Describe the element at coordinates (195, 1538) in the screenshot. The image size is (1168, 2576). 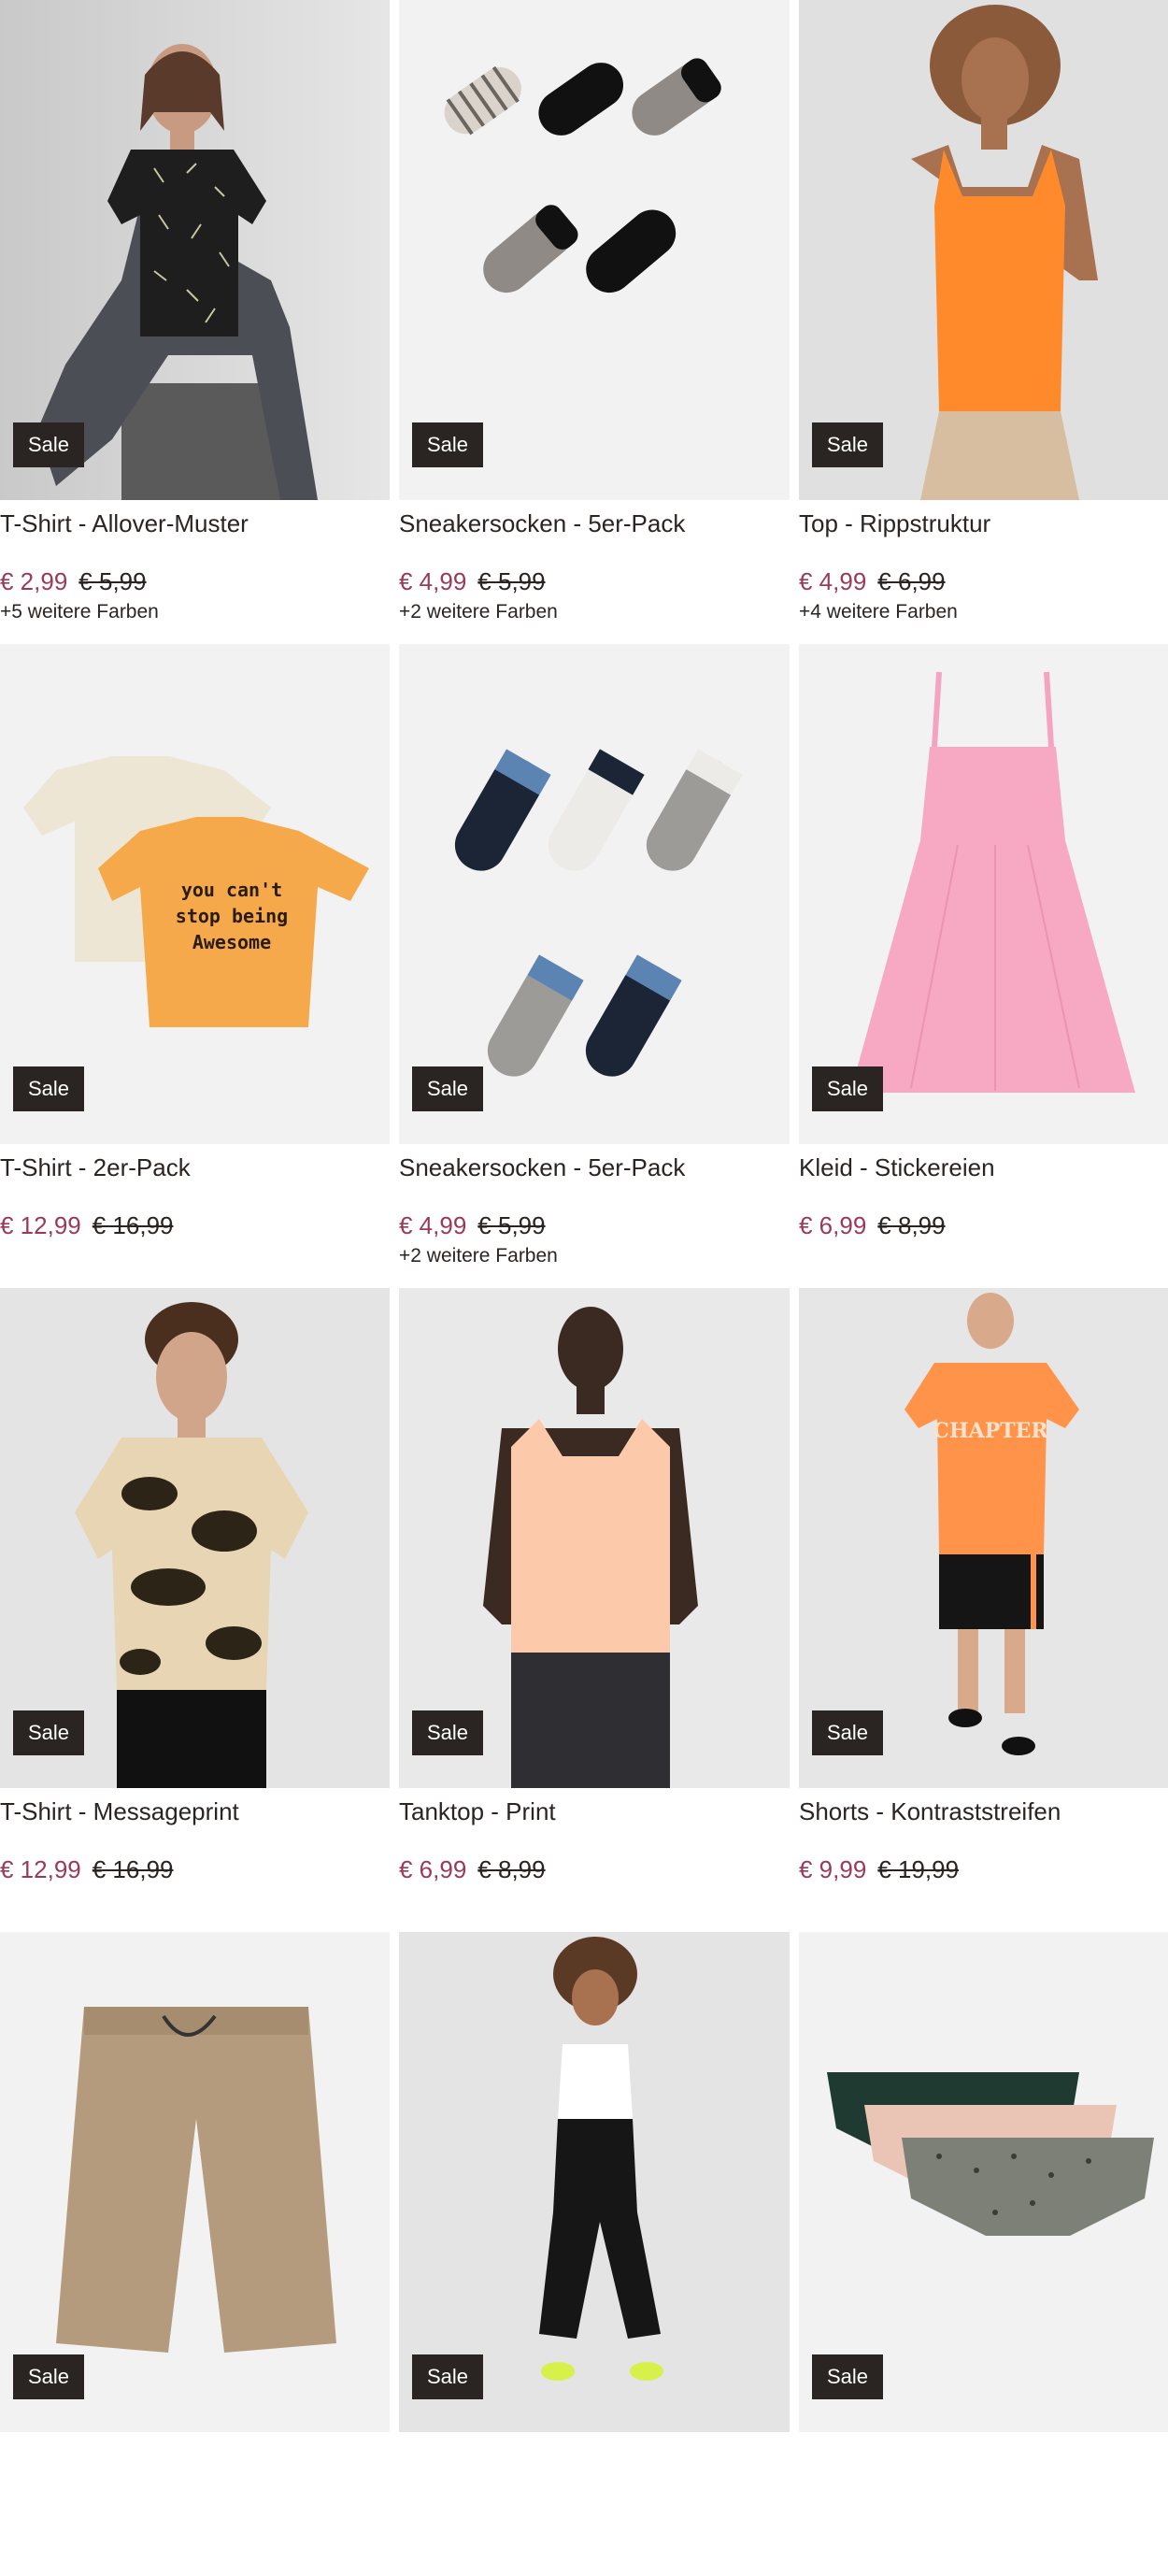
I see `tiedye-tshirt-photo: Sale` at that location.